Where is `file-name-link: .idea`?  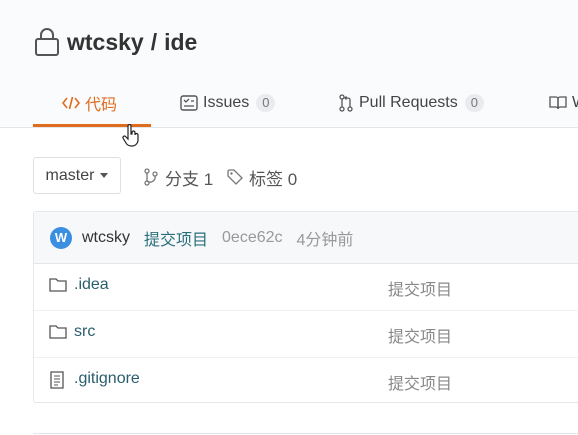 file-name-link: .idea is located at coordinates (91, 285).